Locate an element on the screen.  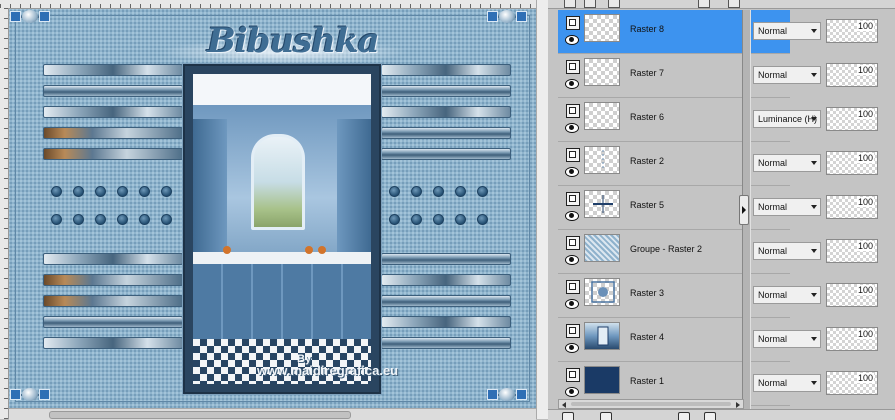
new-layer-icon is located at coordinates (570, 4).